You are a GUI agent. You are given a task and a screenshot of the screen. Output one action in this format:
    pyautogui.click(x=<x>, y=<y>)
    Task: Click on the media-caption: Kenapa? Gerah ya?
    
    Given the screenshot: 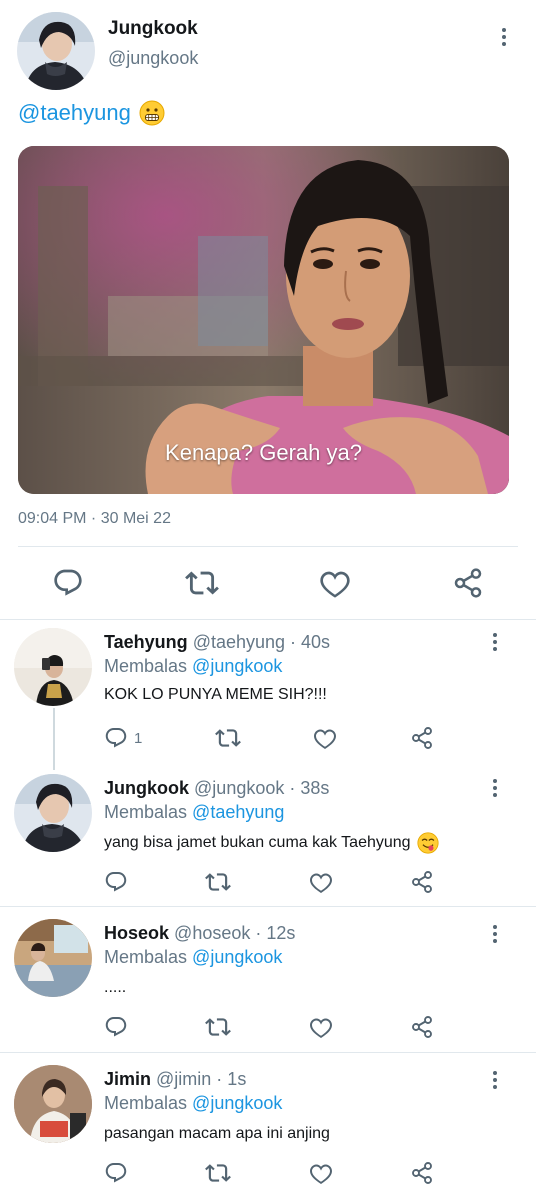 What is the action you would take?
    pyautogui.click(x=263, y=452)
    